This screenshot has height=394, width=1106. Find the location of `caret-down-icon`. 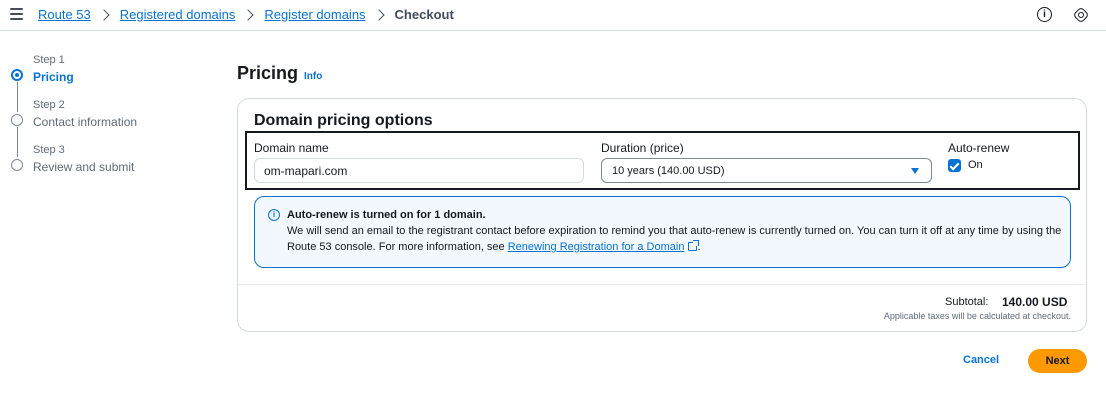

caret-down-icon is located at coordinates (915, 171).